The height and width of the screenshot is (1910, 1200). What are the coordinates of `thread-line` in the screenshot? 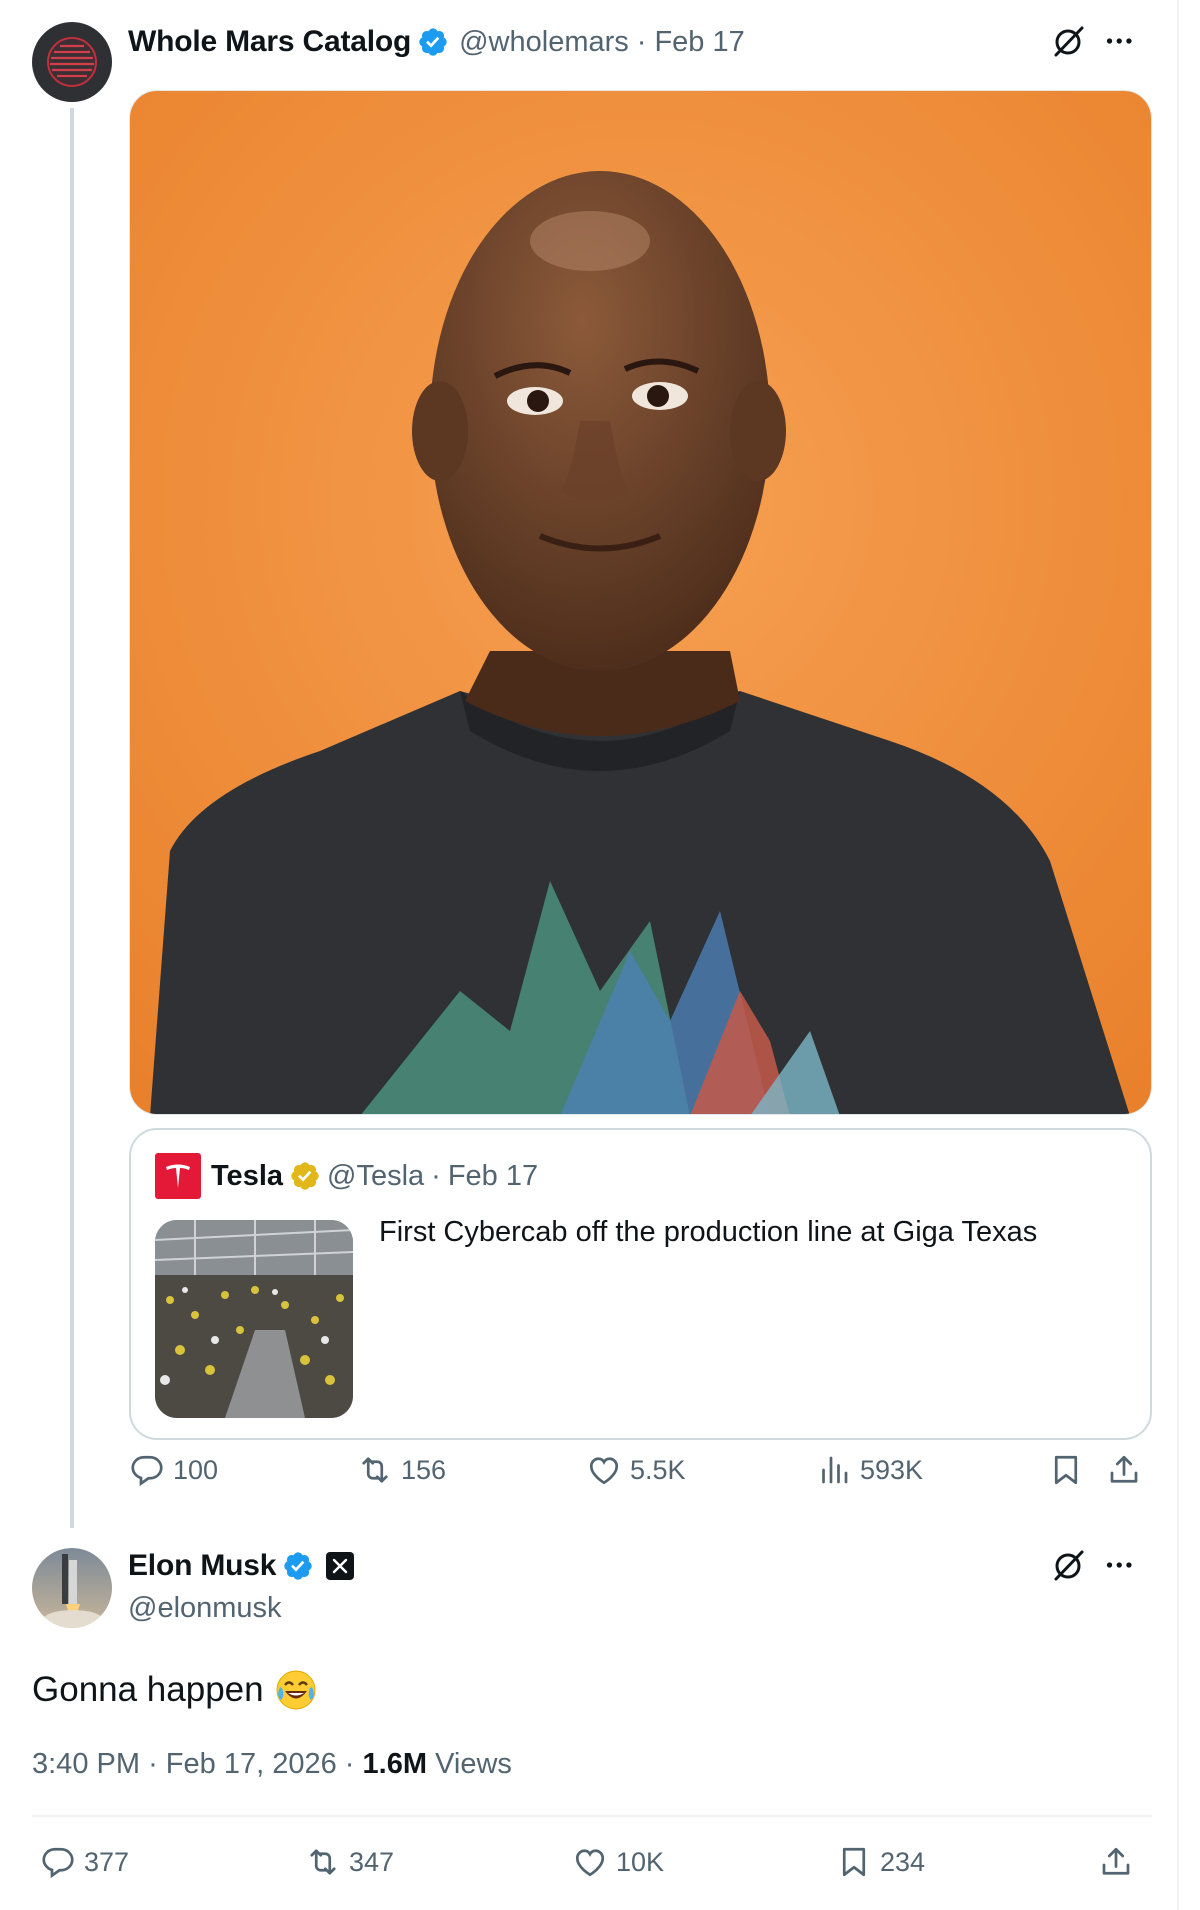 It's located at (72, 818).